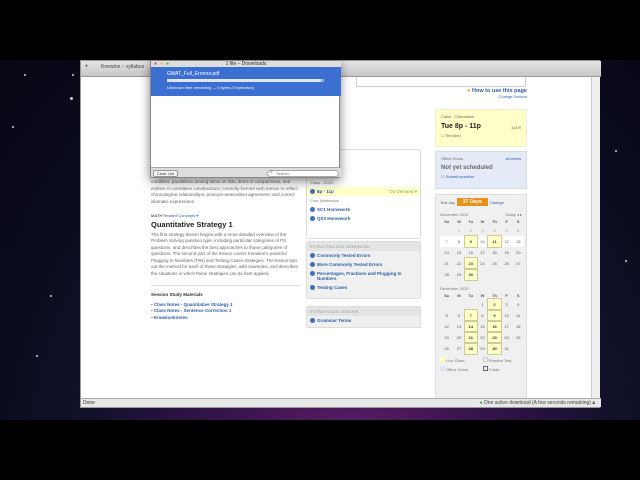 This screenshot has height=480, width=640. What do you see at coordinates (165, 173) in the screenshot?
I see `clear-list-button: Clear List` at bounding box center [165, 173].